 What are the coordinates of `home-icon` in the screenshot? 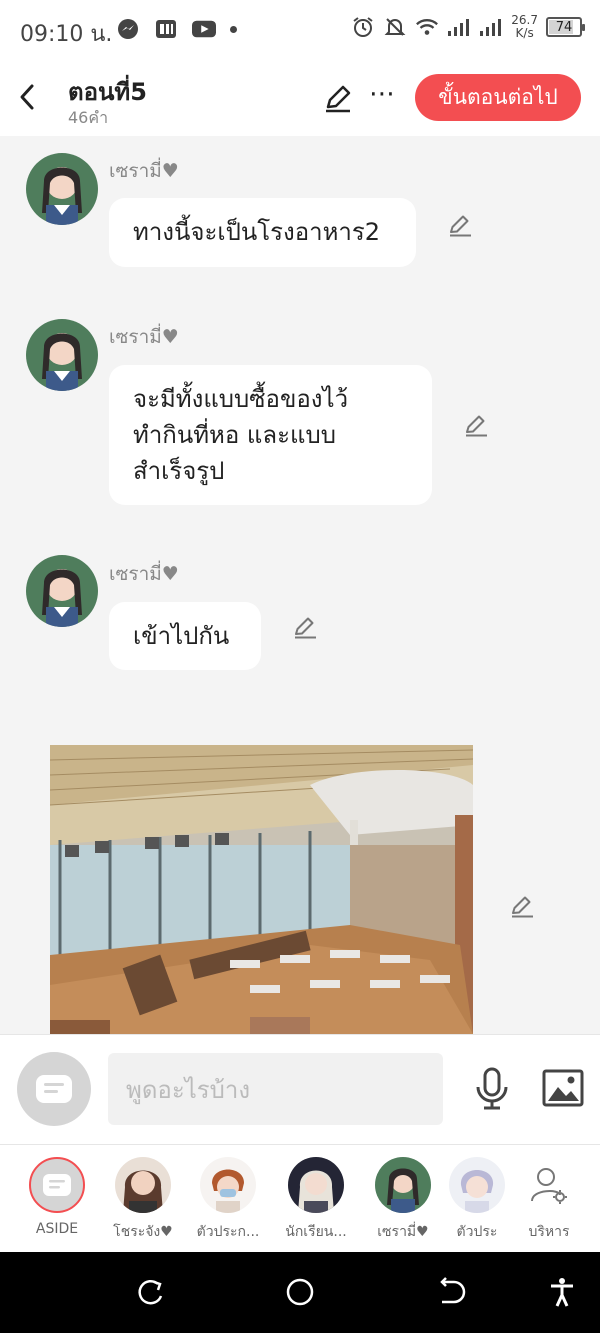 It's located at (300, 1292).